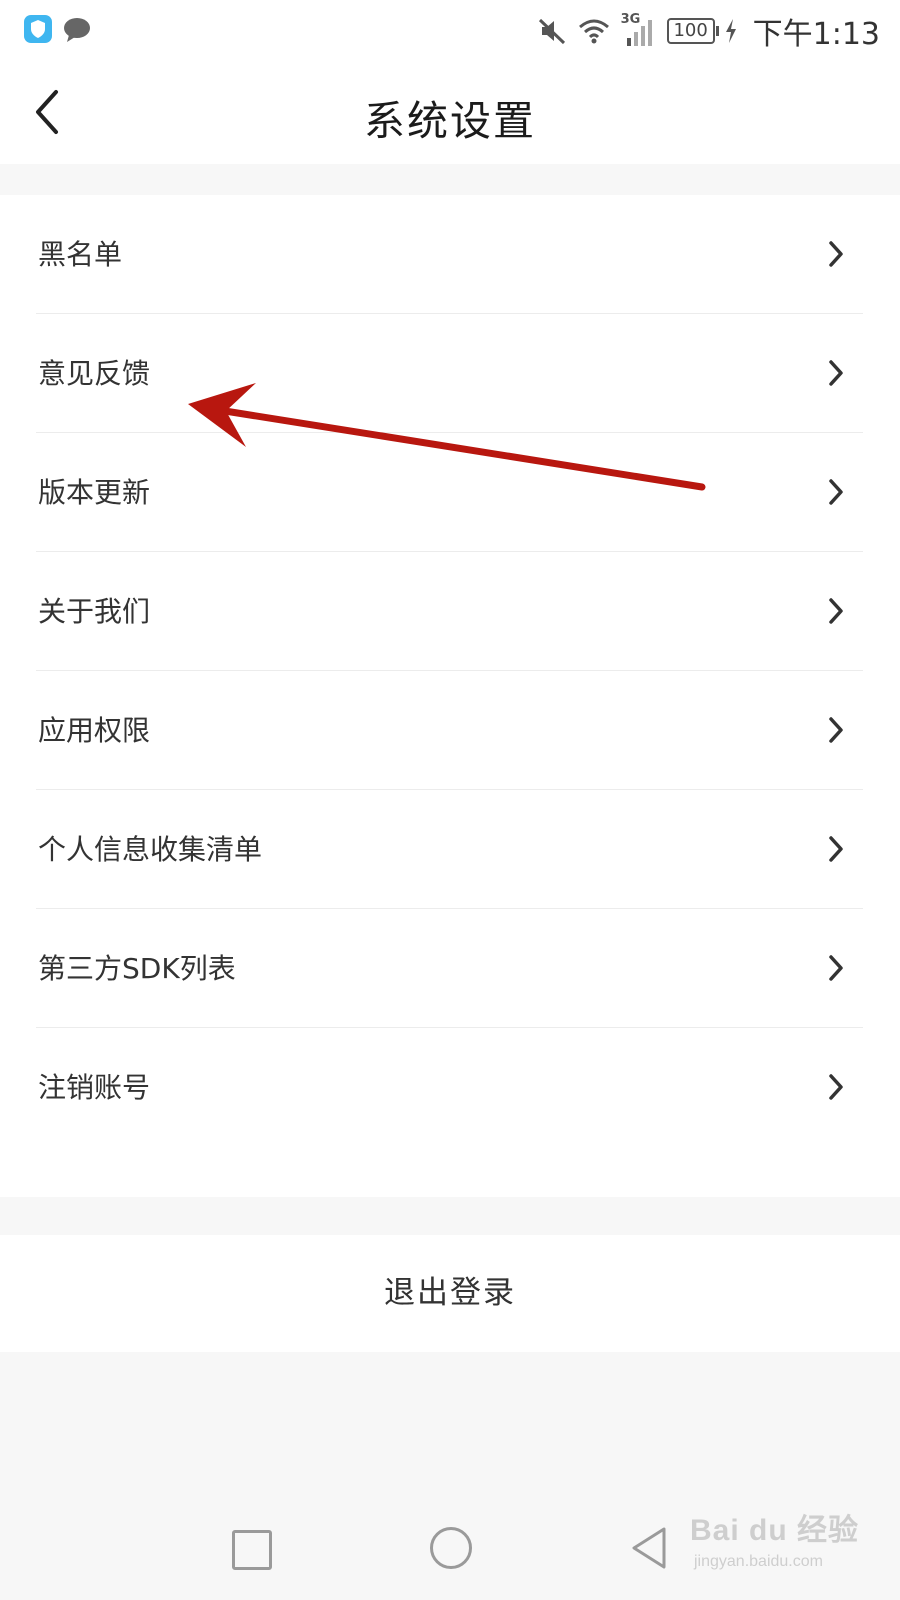 The image size is (900, 1600). I want to click on status-icons: 3G 100 下午1:13, so click(708, 31).